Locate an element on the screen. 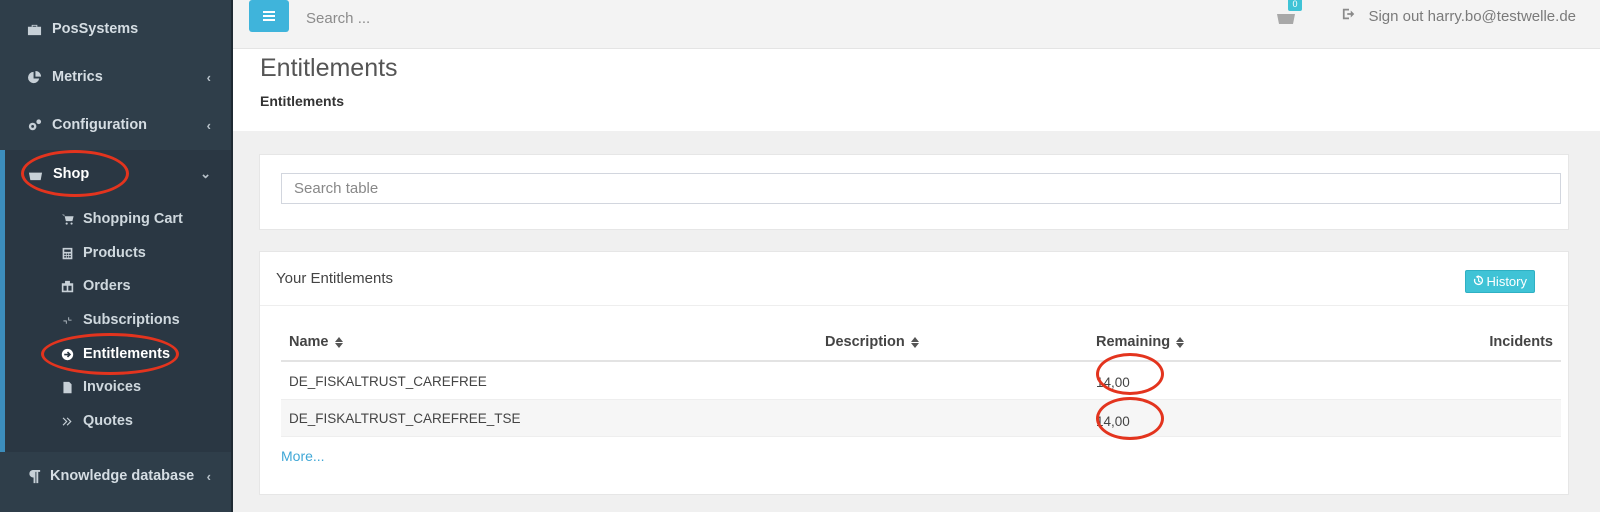 The height and width of the screenshot is (512, 1600). sidebar-item-subscriptions: Subscriptions is located at coordinates (120, 320).